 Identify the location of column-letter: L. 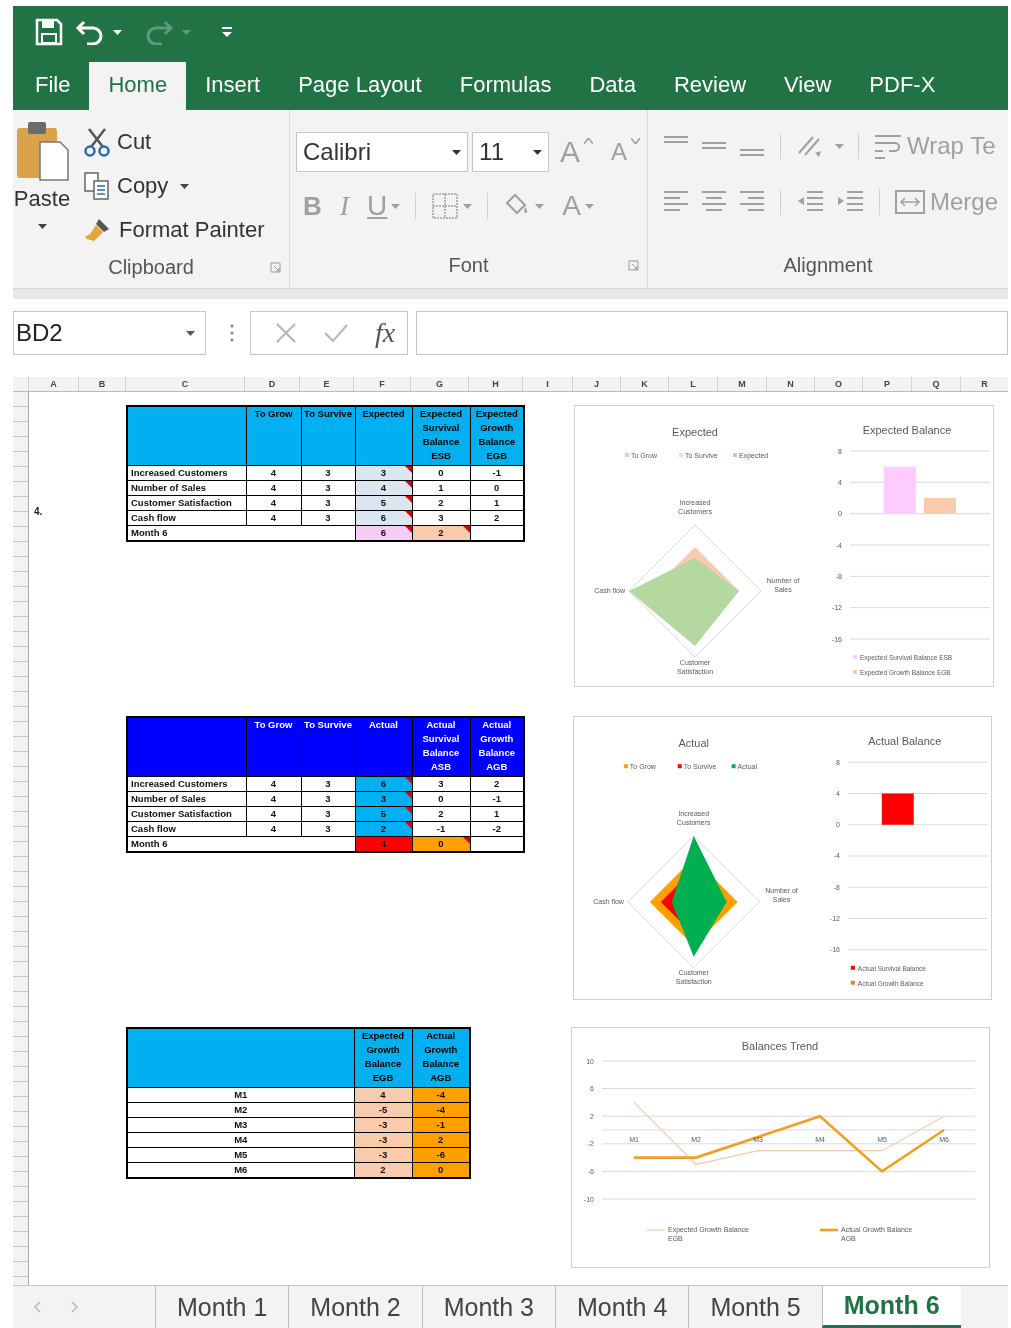
(692, 384).